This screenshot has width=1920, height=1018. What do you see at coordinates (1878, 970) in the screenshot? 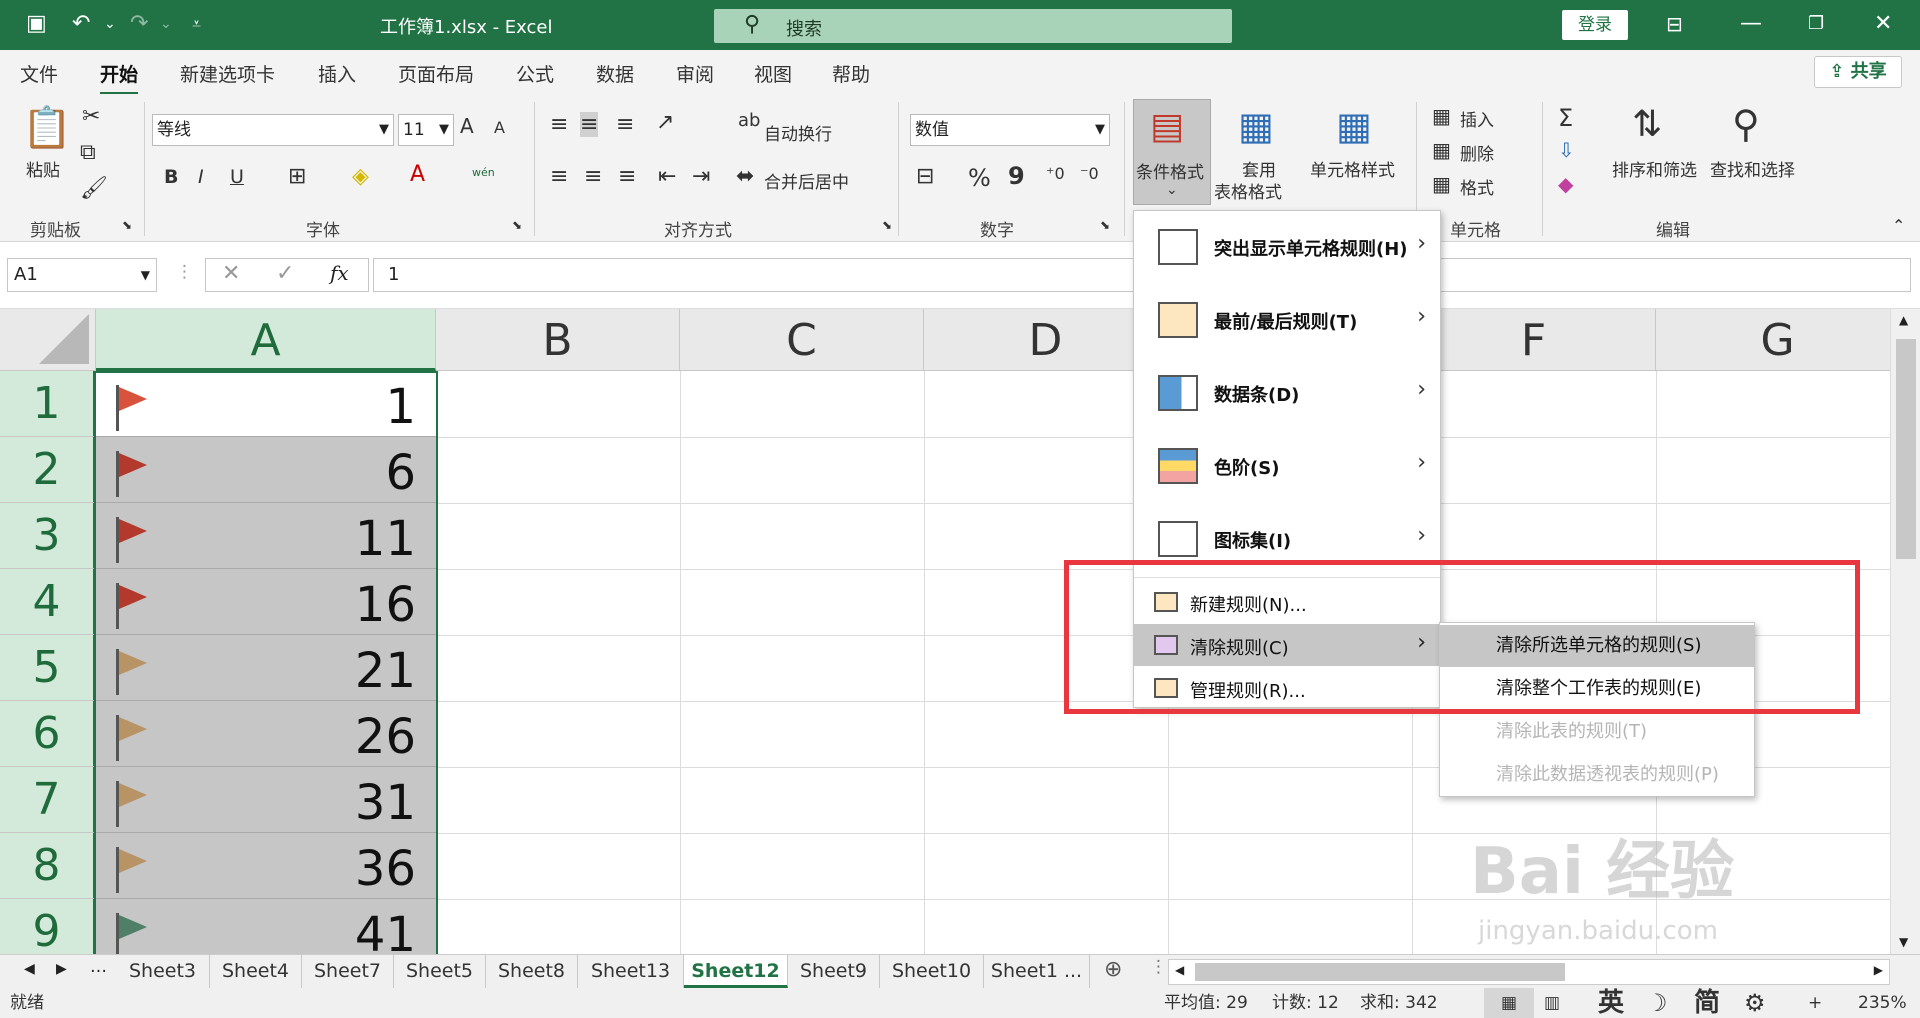
I see `scroll-right-icon: ▶` at bounding box center [1878, 970].